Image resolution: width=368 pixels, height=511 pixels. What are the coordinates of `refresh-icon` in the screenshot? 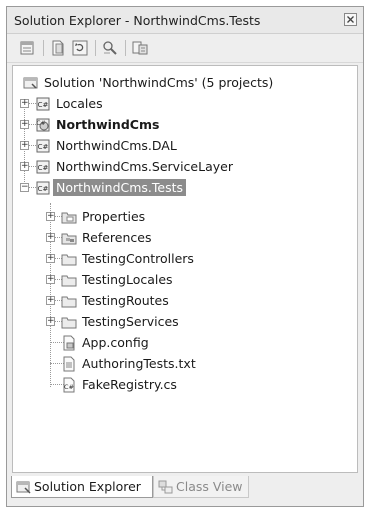 It's located at (80, 48).